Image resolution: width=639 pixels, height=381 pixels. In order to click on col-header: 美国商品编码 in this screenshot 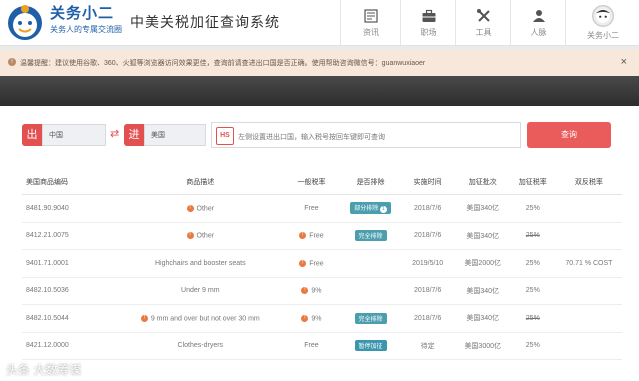, I will do `click(71, 182)`.